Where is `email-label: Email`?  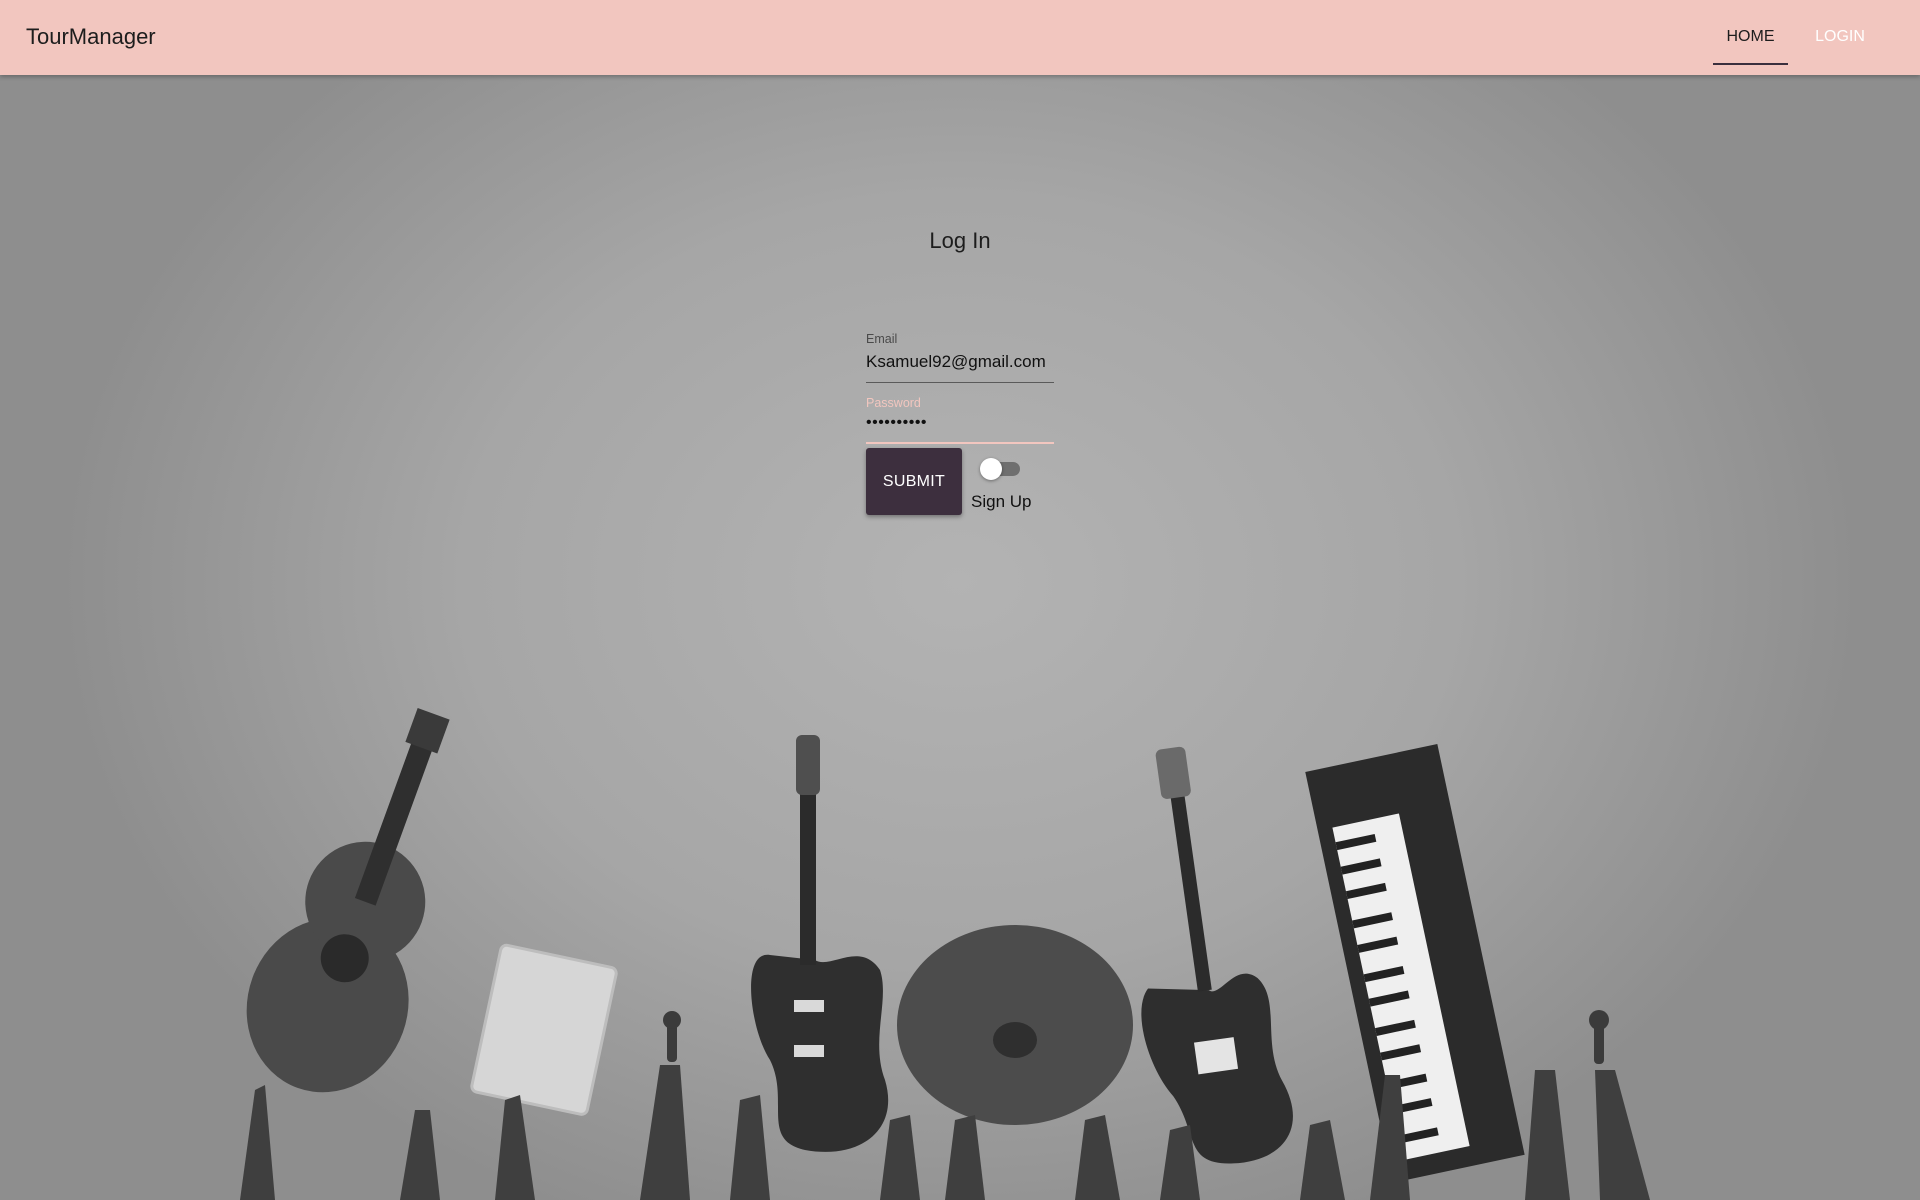 email-label: Email is located at coordinates (882, 339).